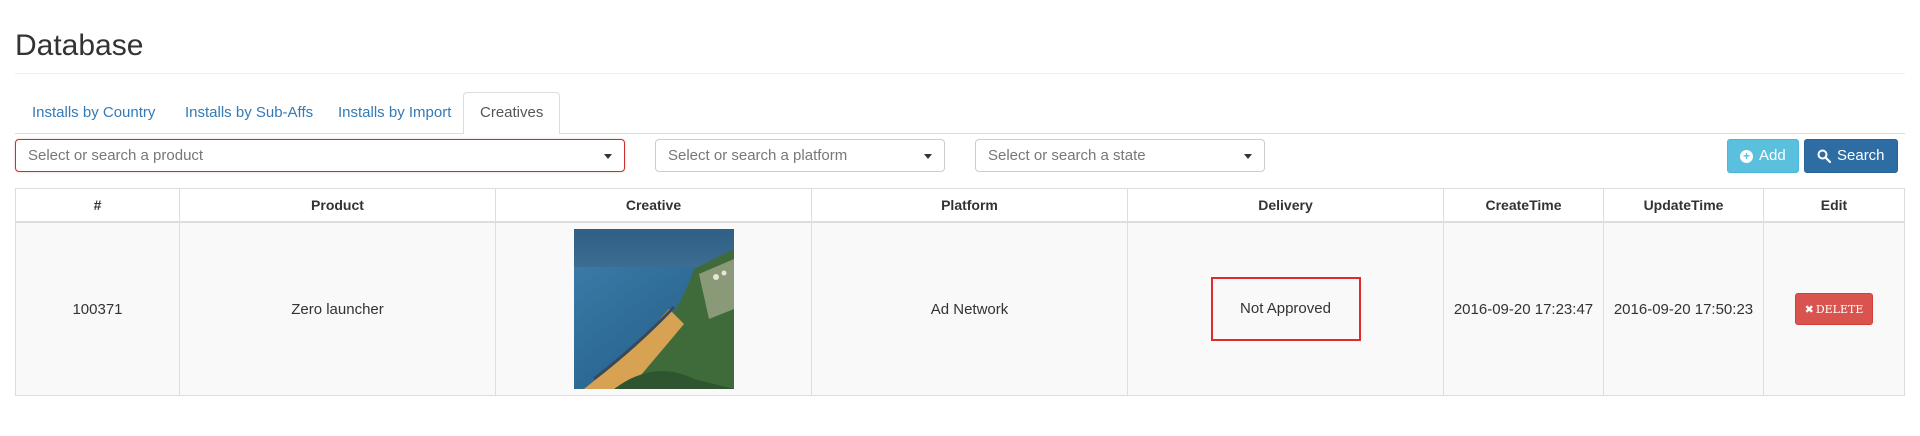 The image size is (1920, 436). I want to click on search-button: Search, so click(1851, 156).